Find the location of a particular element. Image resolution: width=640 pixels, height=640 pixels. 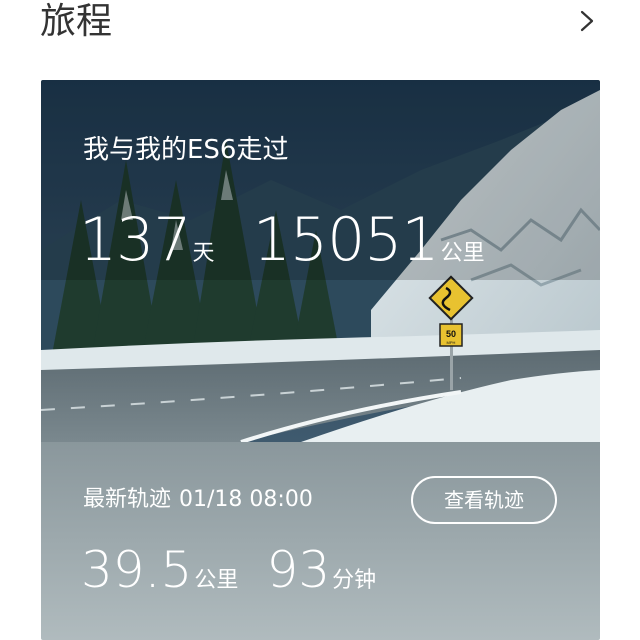

trip-duration-value: 93 is located at coordinates (298, 570).